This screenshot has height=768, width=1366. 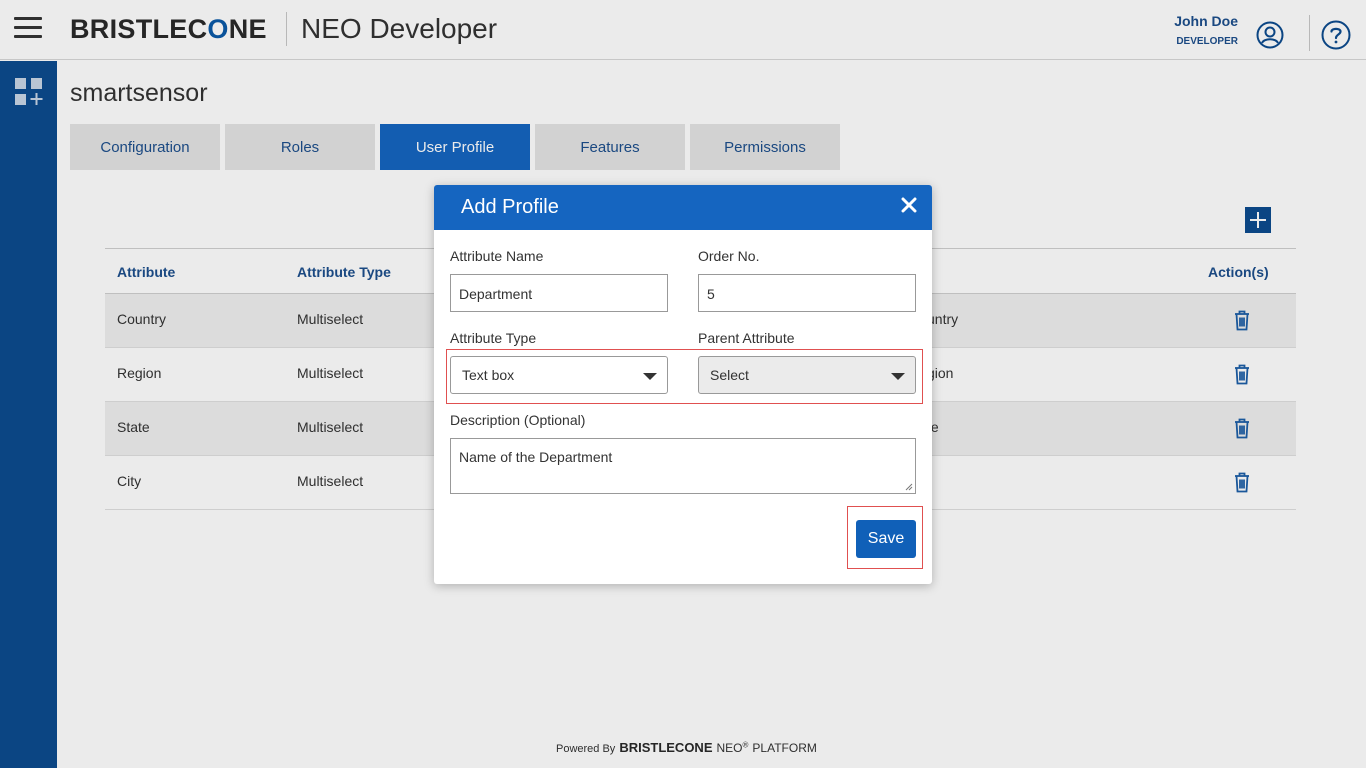 I want to click on parent-attribute-selected: Select, so click(x=729, y=375).